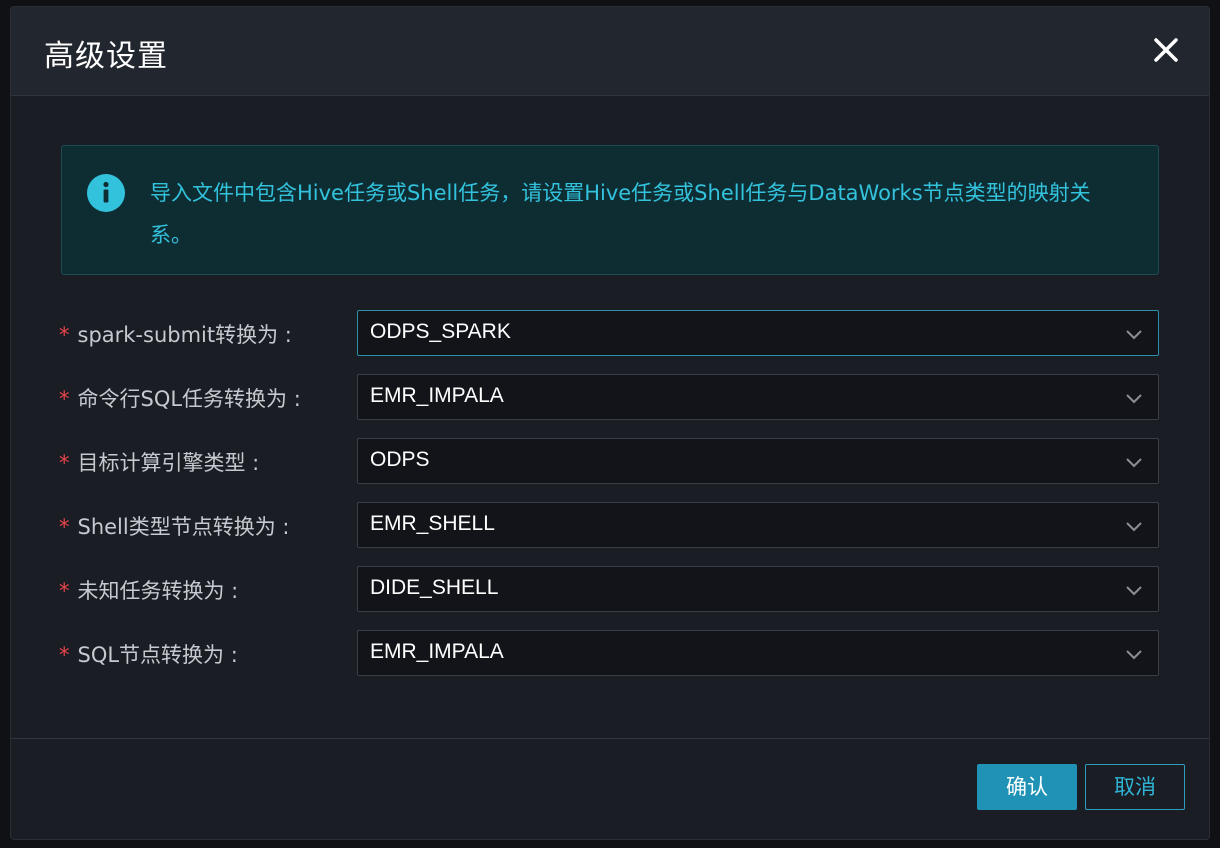 This screenshot has width=1220, height=848. Describe the element at coordinates (610, 788) in the screenshot. I see `dialog-footer: 确认 取消` at that location.